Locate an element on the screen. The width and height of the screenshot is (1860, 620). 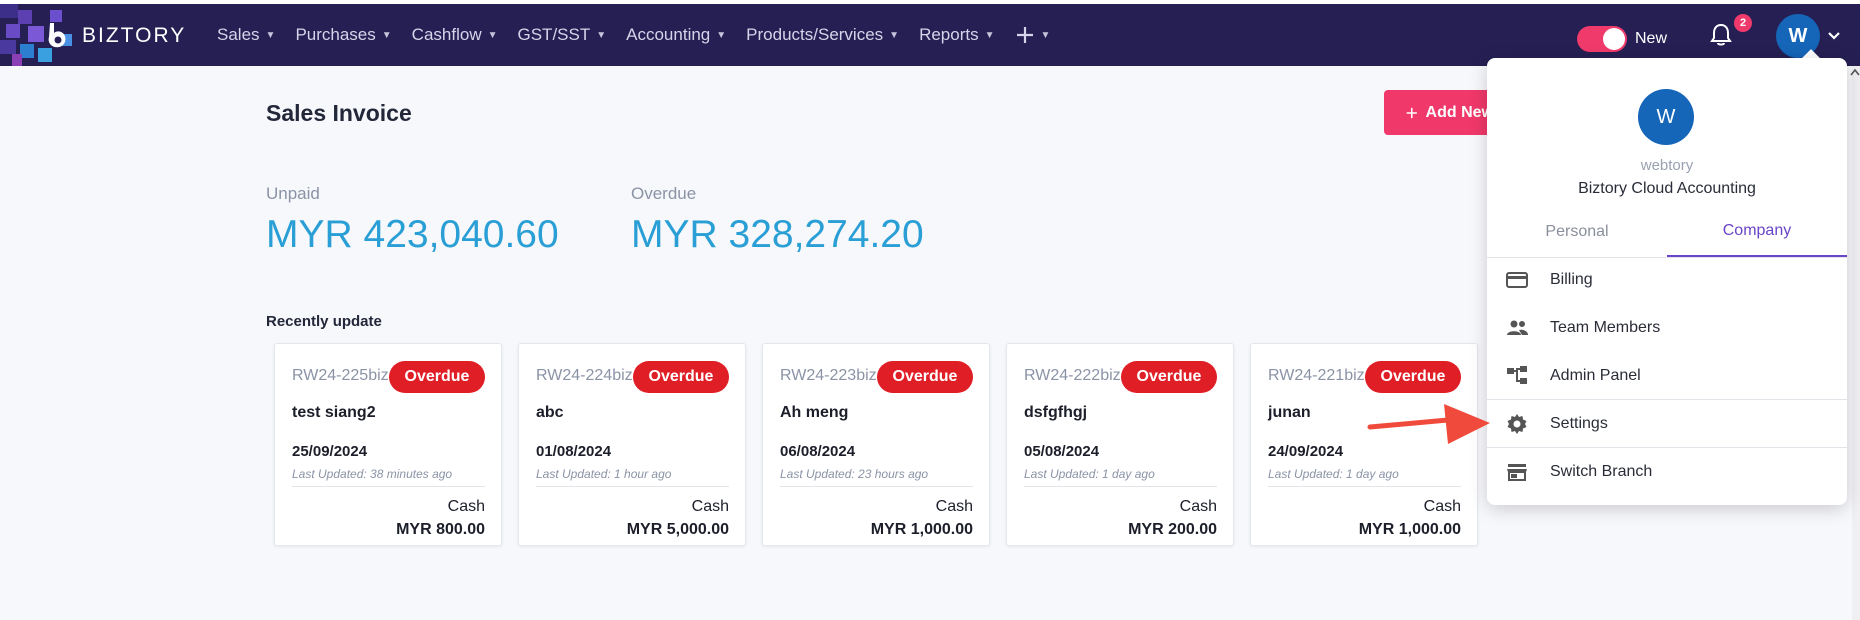
hierarchy-icon is located at coordinates (1517, 375).